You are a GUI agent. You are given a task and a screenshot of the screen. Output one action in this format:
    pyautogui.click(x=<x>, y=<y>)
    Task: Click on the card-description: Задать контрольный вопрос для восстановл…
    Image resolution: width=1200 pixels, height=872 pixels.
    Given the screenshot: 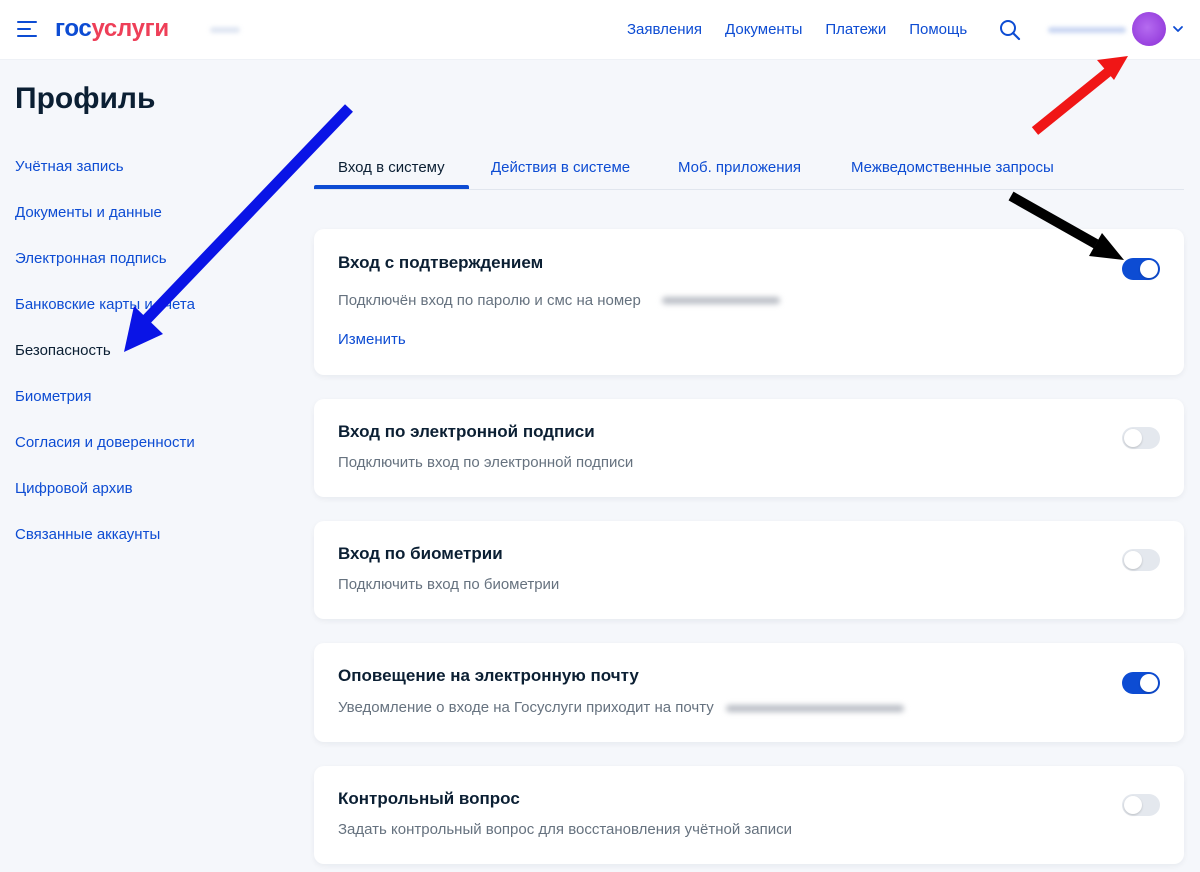 What is the action you would take?
    pyautogui.click(x=565, y=829)
    